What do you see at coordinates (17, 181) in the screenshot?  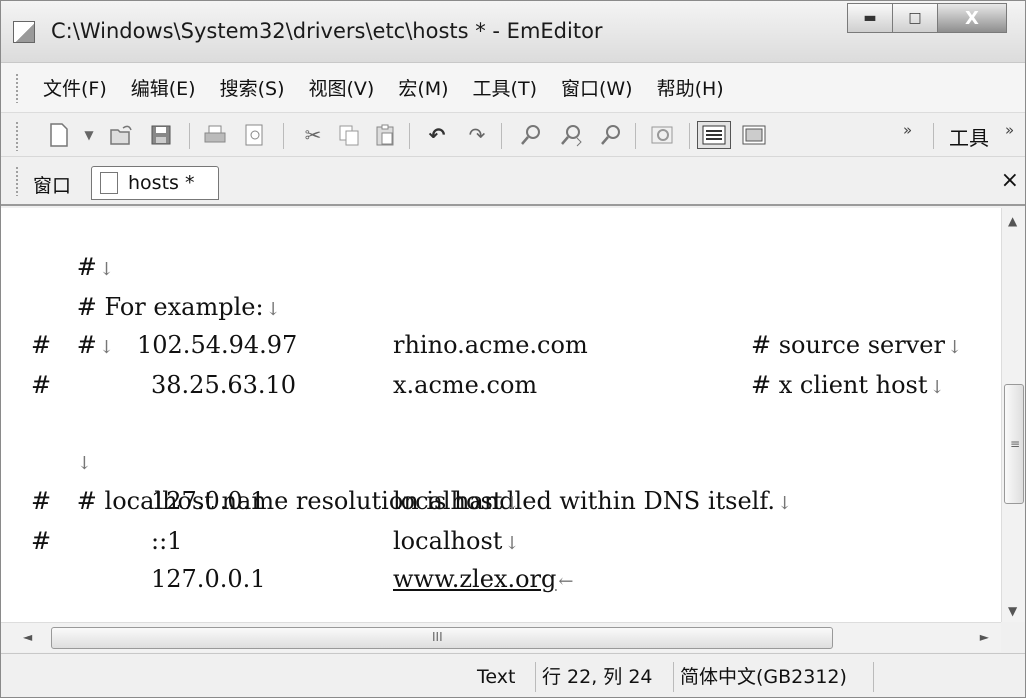 I see `tabbar-grip-icon` at bounding box center [17, 181].